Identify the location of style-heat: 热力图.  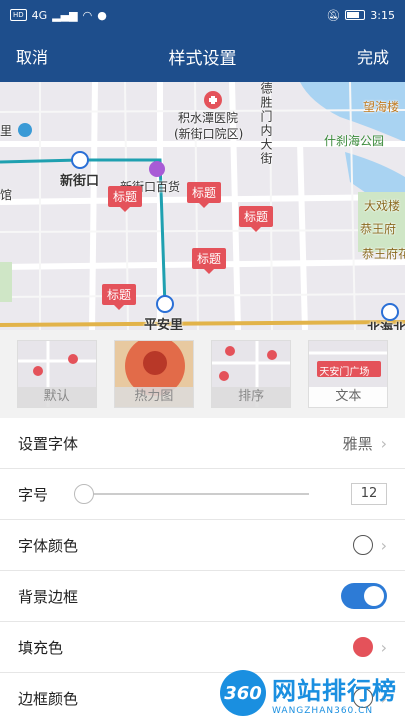
(153, 374).